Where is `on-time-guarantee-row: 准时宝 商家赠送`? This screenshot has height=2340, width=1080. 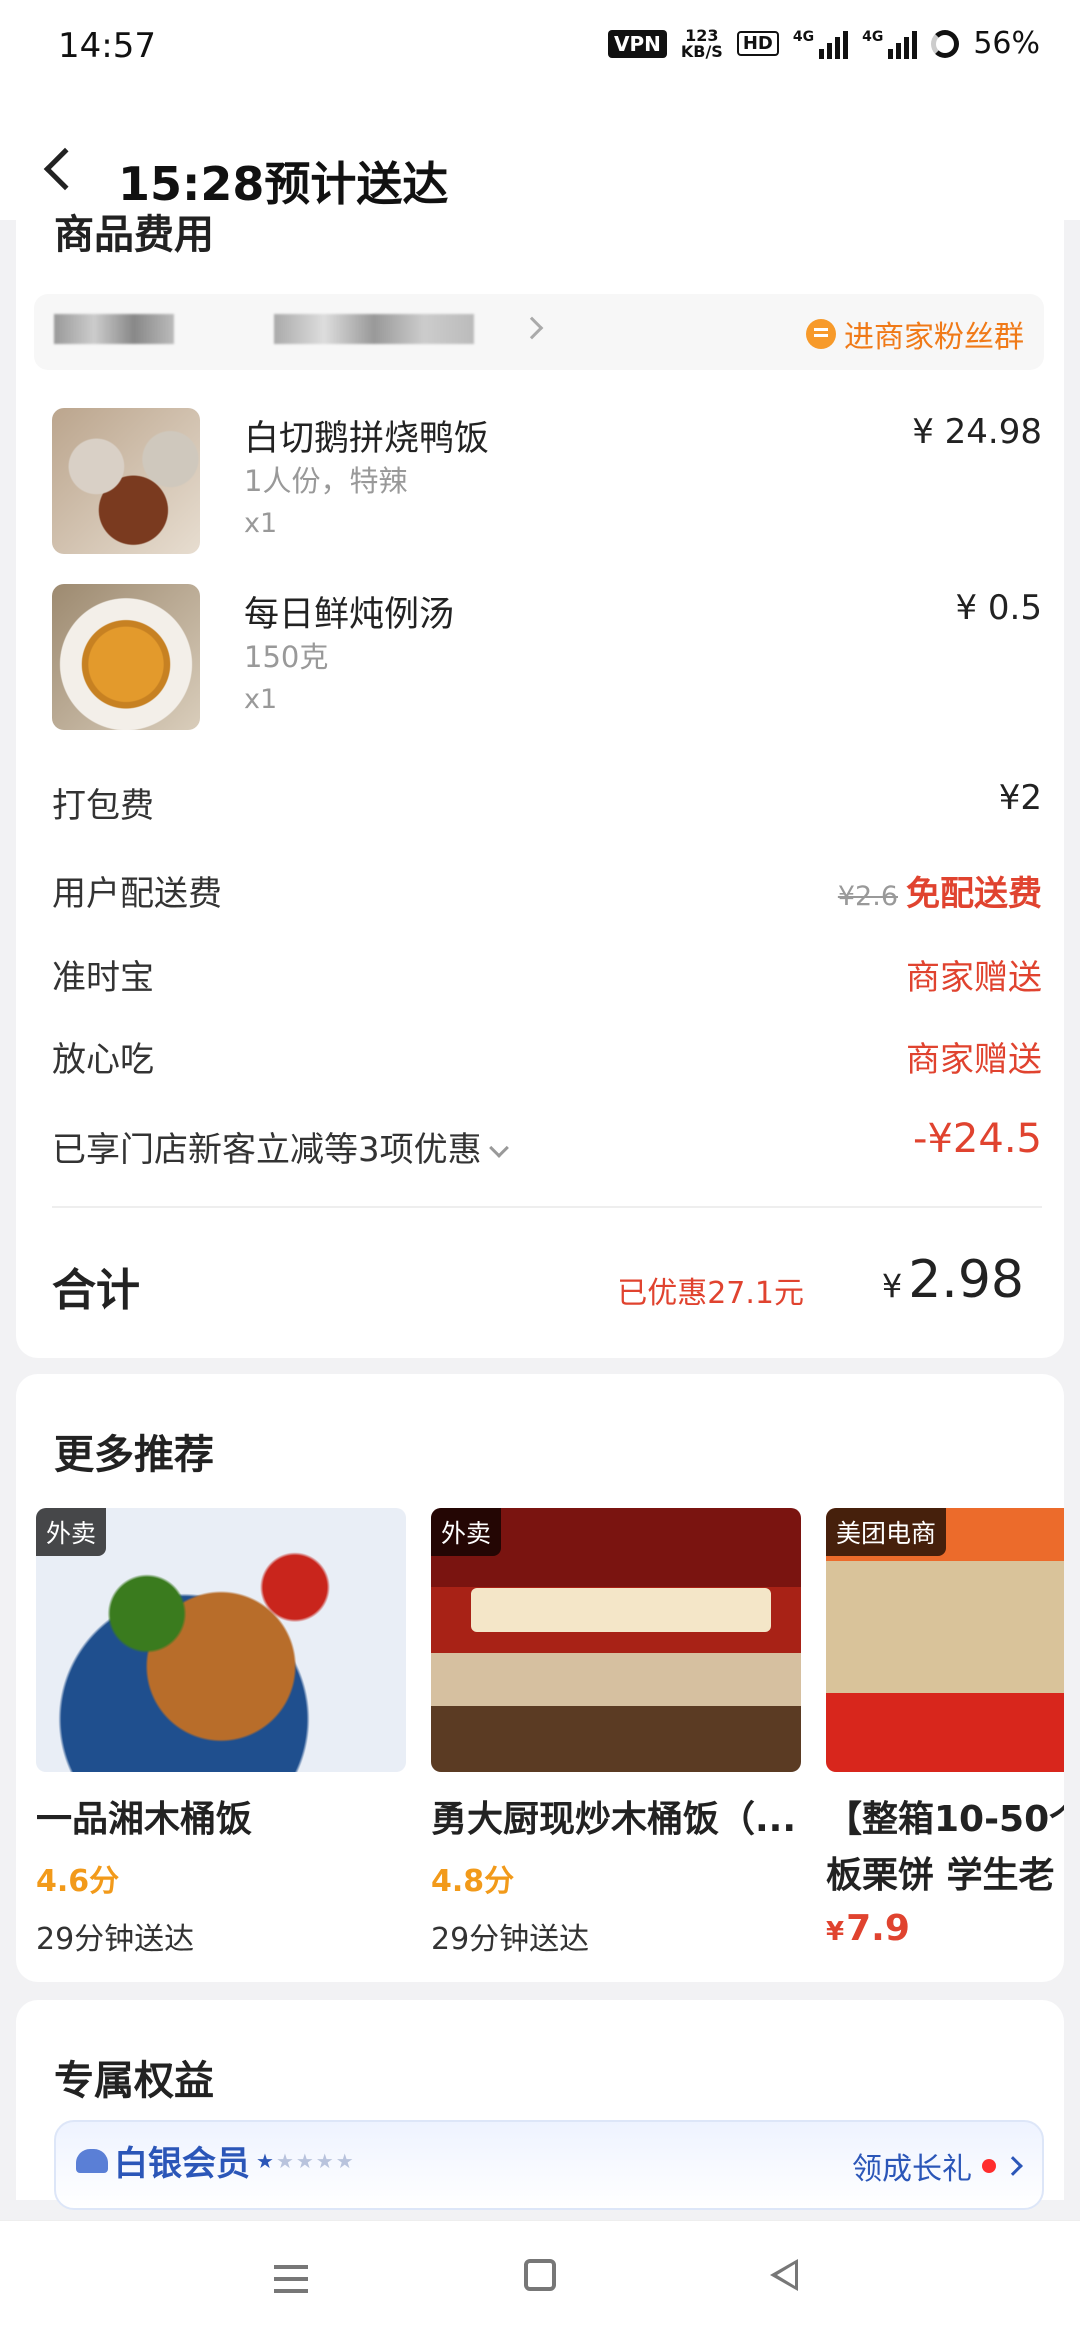 on-time-guarantee-row: 准时宝 商家赠送 is located at coordinates (552, 972).